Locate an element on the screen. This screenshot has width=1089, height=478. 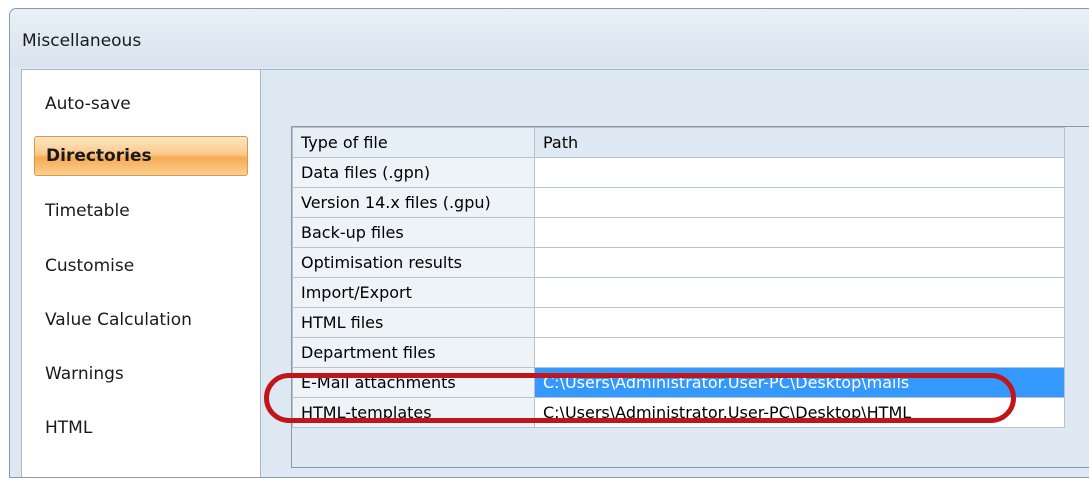
column-header-path: Path is located at coordinates (799, 142).